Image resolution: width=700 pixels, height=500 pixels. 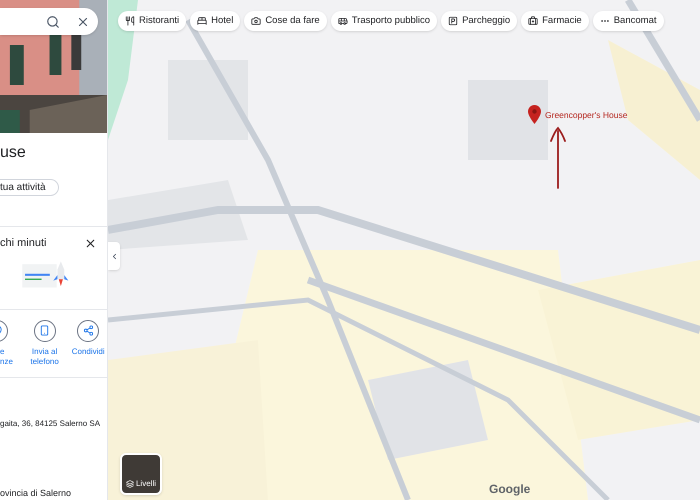 What do you see at coordinates (509, 489) in the screenshot?
I see `google-logo: Google` at bounding box center [509, 489].